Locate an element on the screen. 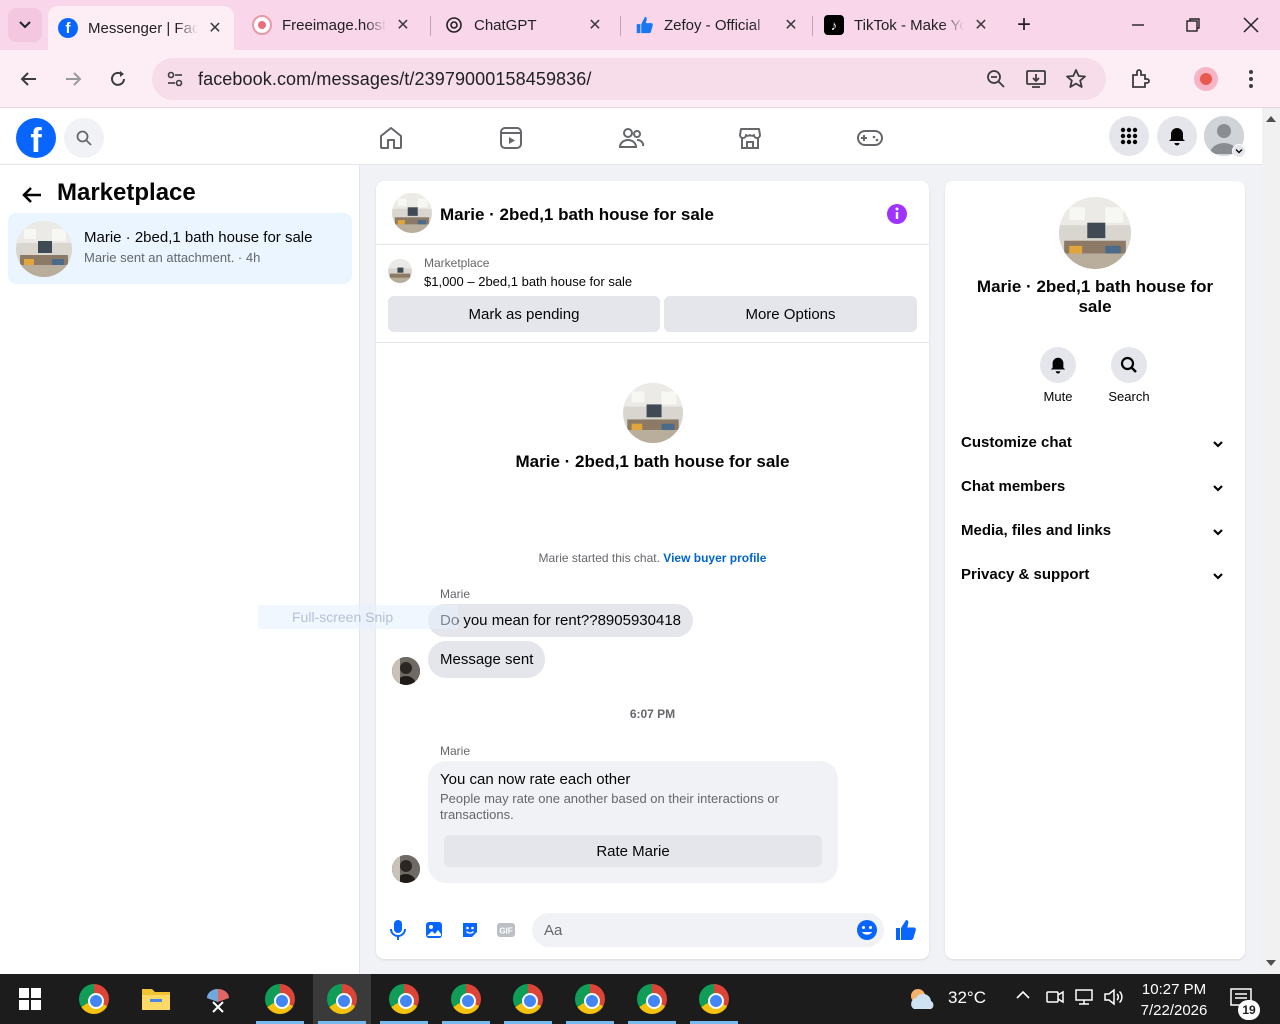 Image resolution: width=1280 pixels, height=1024 pixels. search-conversation-button: Search is located at coordinates (1129, 375).